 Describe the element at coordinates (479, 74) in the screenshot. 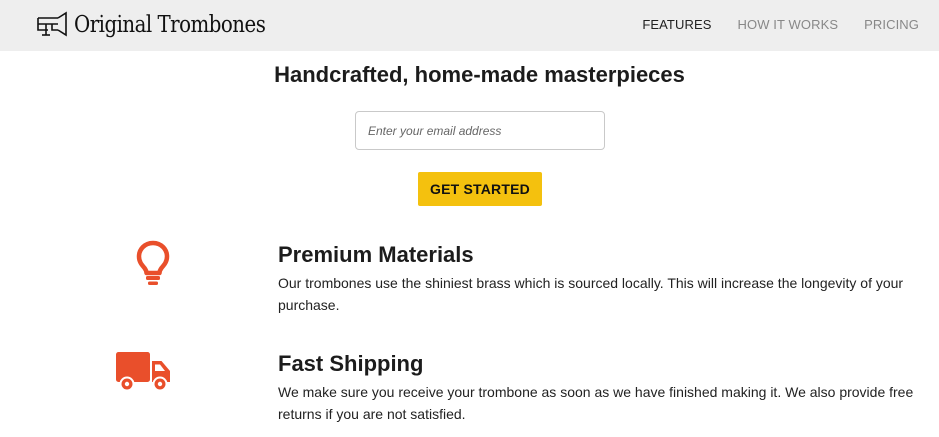

I see `hero-title: Handcrafted, home-made masterpieces` at that location.